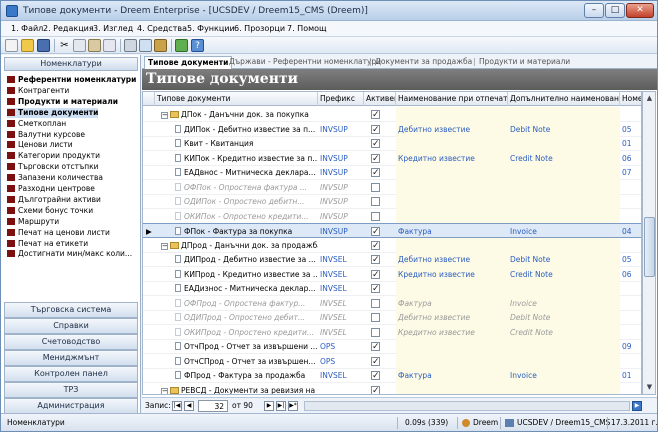  What do you see at coordinates (64, 45) in the screenshot?
I see `cut-icon: ✂` at bounding box center [64, 45].